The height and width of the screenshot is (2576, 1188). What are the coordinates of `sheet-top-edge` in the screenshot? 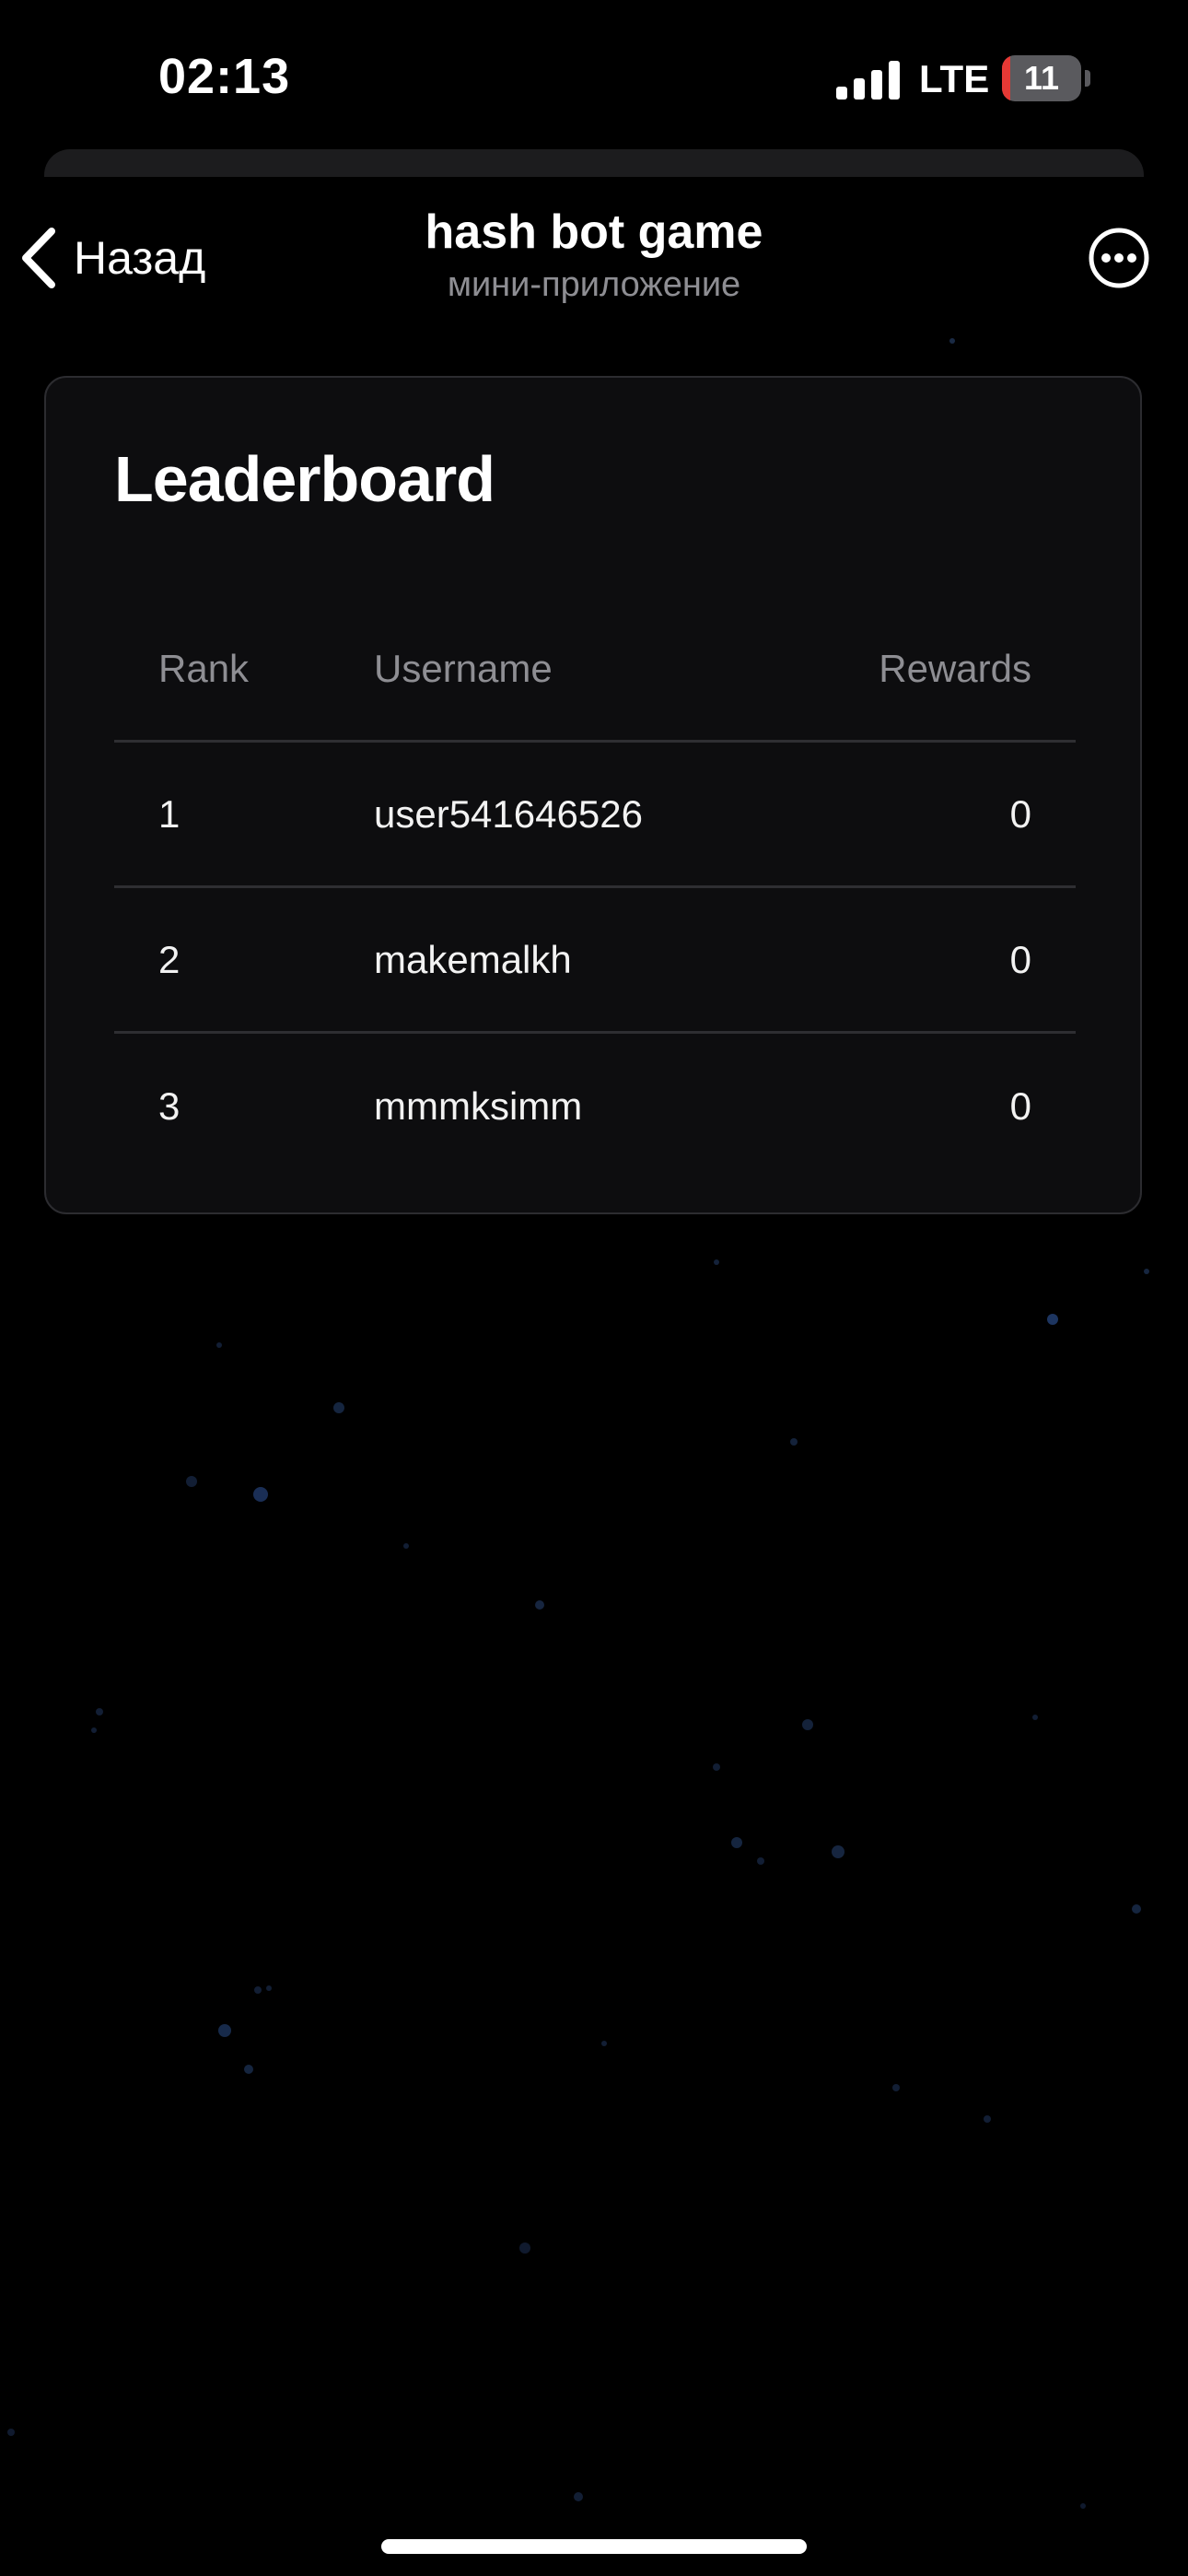 It's located at (594, 163).